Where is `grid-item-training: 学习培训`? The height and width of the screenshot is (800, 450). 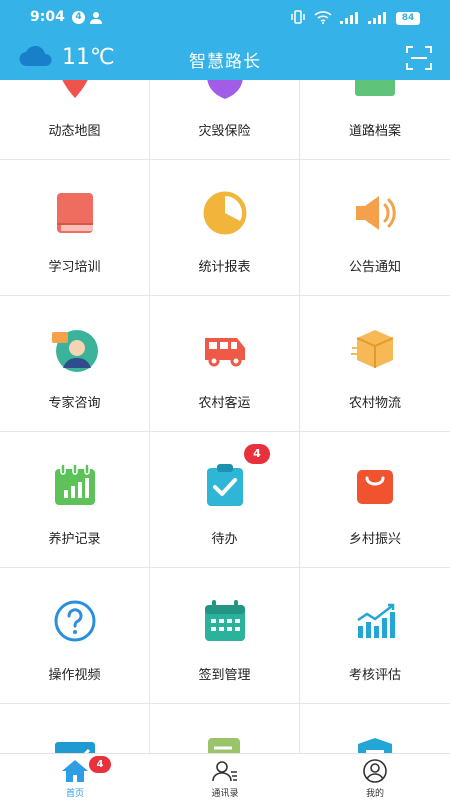
grid-item-training: 学习培训 is located at coordinates (75, 228).